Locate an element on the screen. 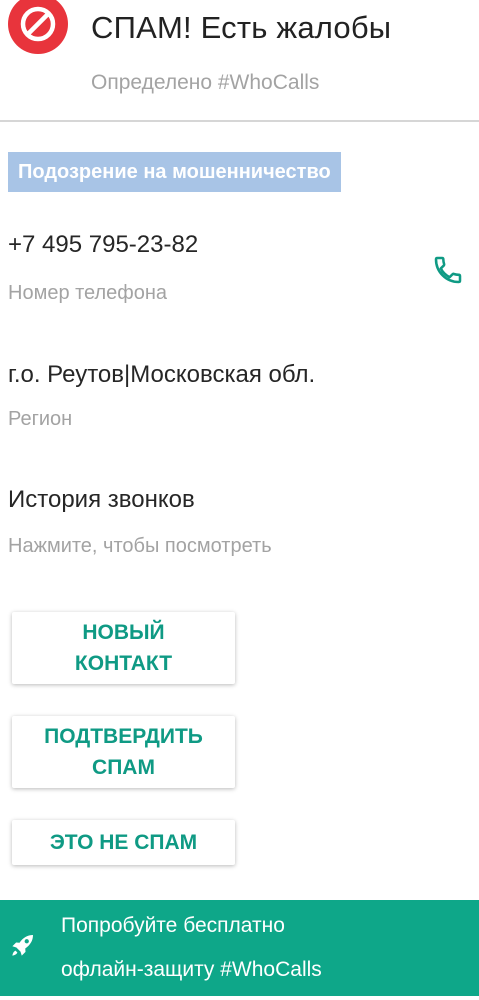 This screenshot has height=1000, width=479. promo-line-1: Попробуйте бесплатно is located at coordinates (173, 925).